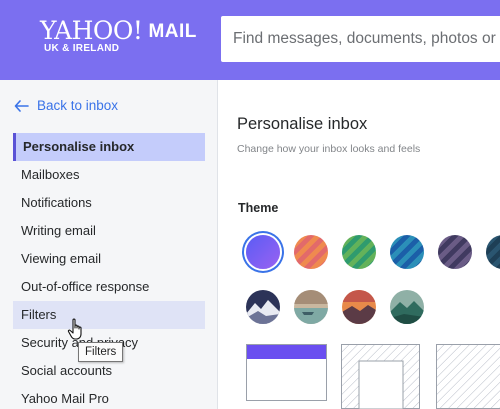 Image resolution: width=500 pixels, height=409 pixels. What do you see at coordinates (493, 252) in the screenshot?
I see `theme-swatch-navy` at bounding box center [493, 252].